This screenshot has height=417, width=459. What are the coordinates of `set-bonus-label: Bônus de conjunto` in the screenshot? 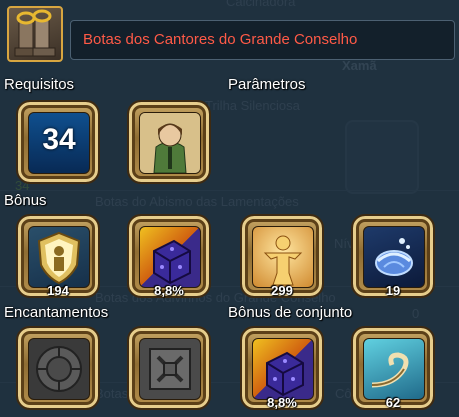 It's located at (290, 312).